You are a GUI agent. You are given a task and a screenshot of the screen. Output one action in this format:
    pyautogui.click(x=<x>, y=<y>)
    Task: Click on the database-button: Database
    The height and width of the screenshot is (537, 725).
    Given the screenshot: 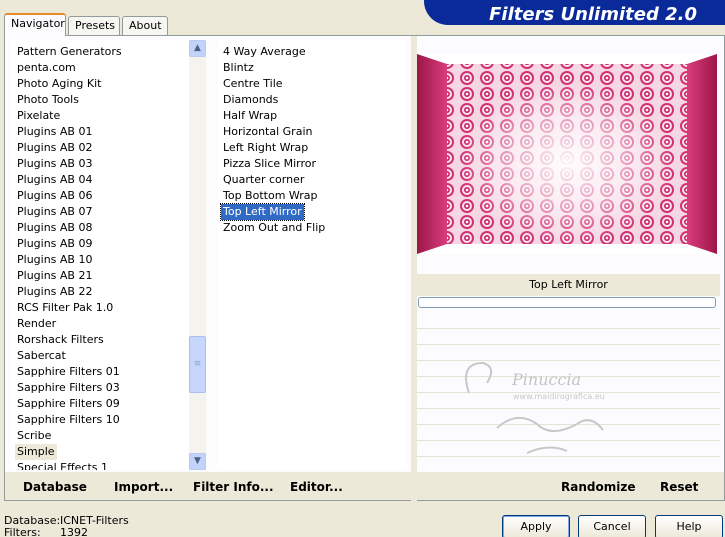 What is the action you would take?
    pyautogui.click(x=55, y=487)
    